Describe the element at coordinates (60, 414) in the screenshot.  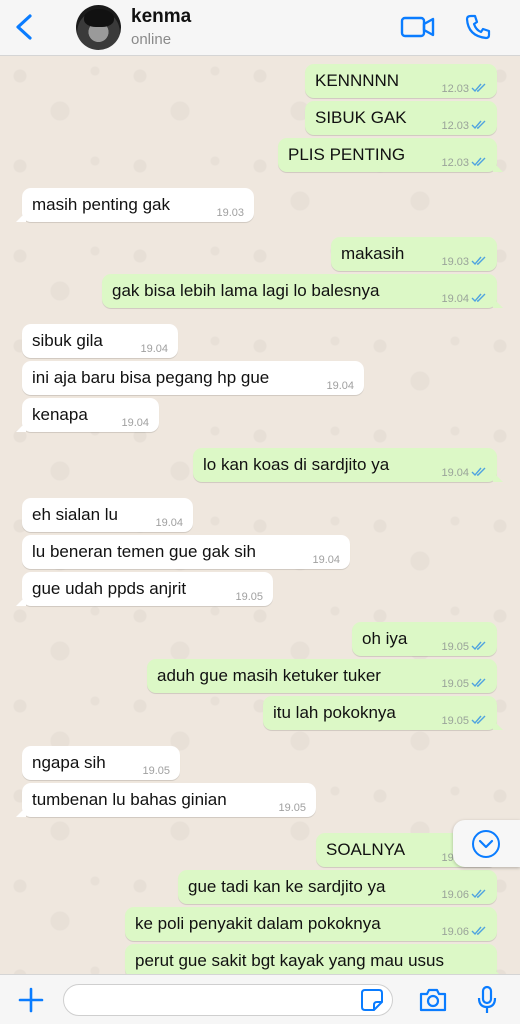
I see `message-text: kenapa` at that location.